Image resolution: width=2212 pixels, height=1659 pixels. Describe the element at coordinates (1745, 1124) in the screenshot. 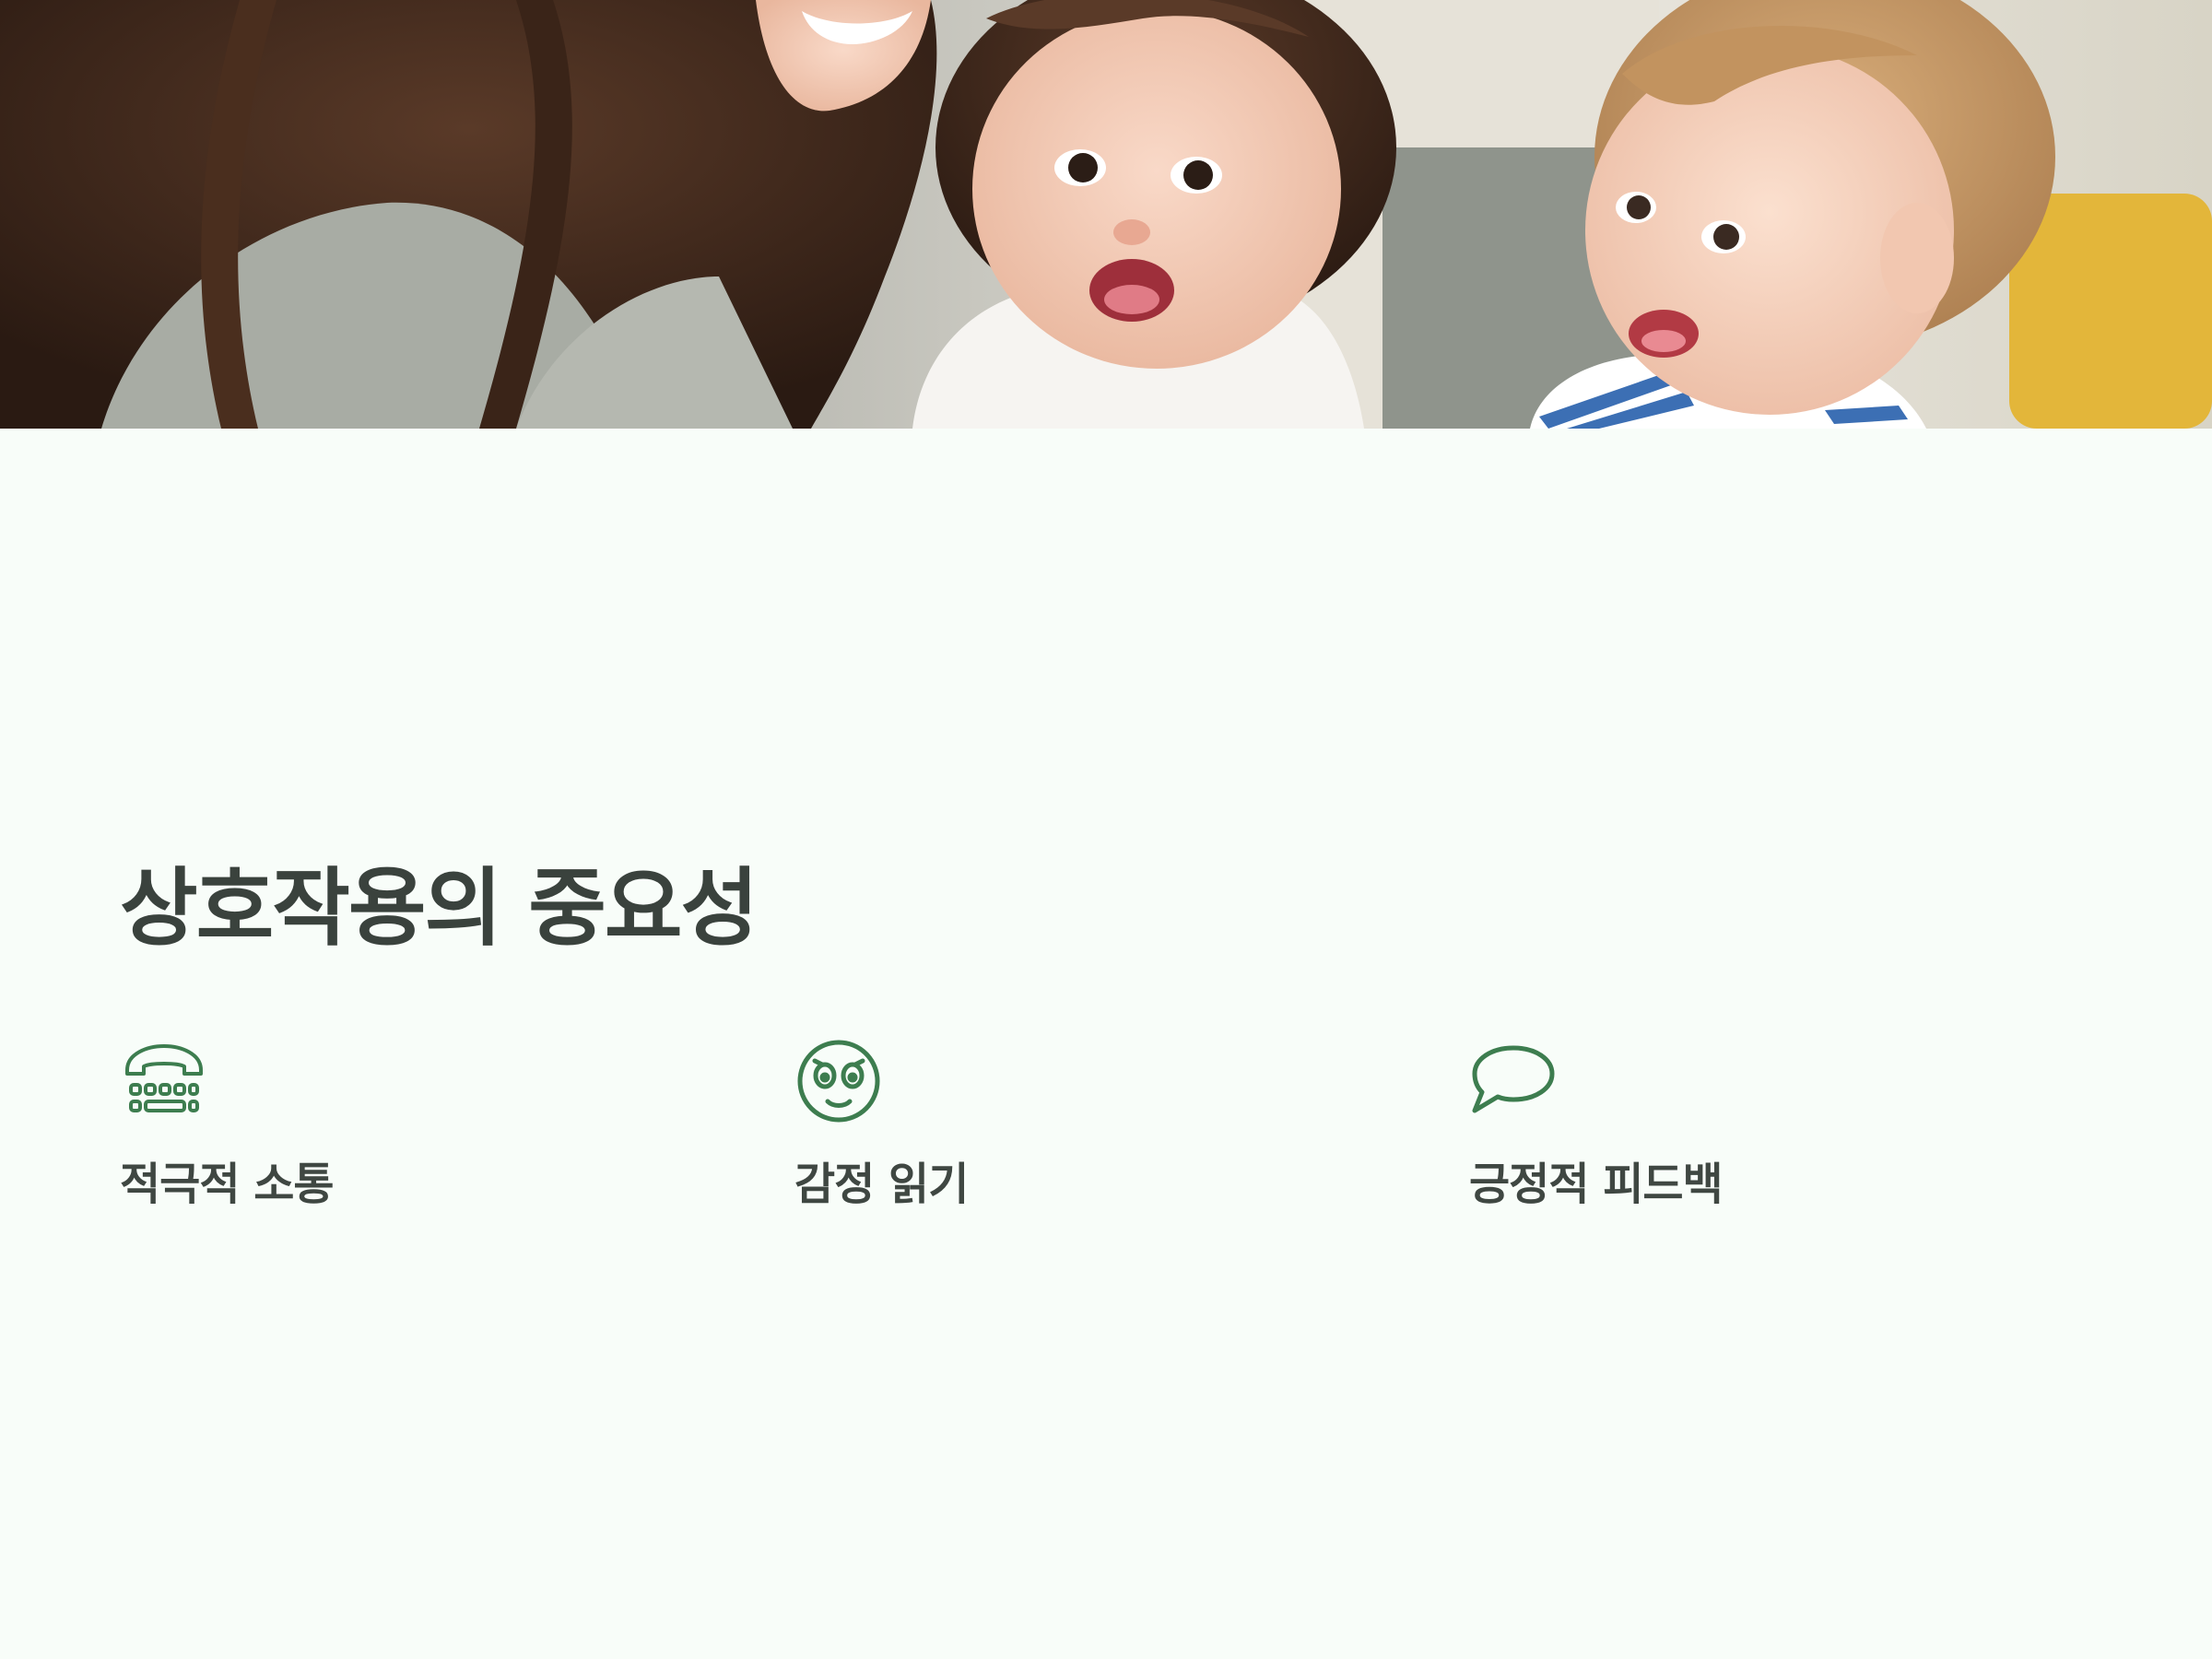

I see `feature-positive-feedback: 긍정적 피드백` at that location.